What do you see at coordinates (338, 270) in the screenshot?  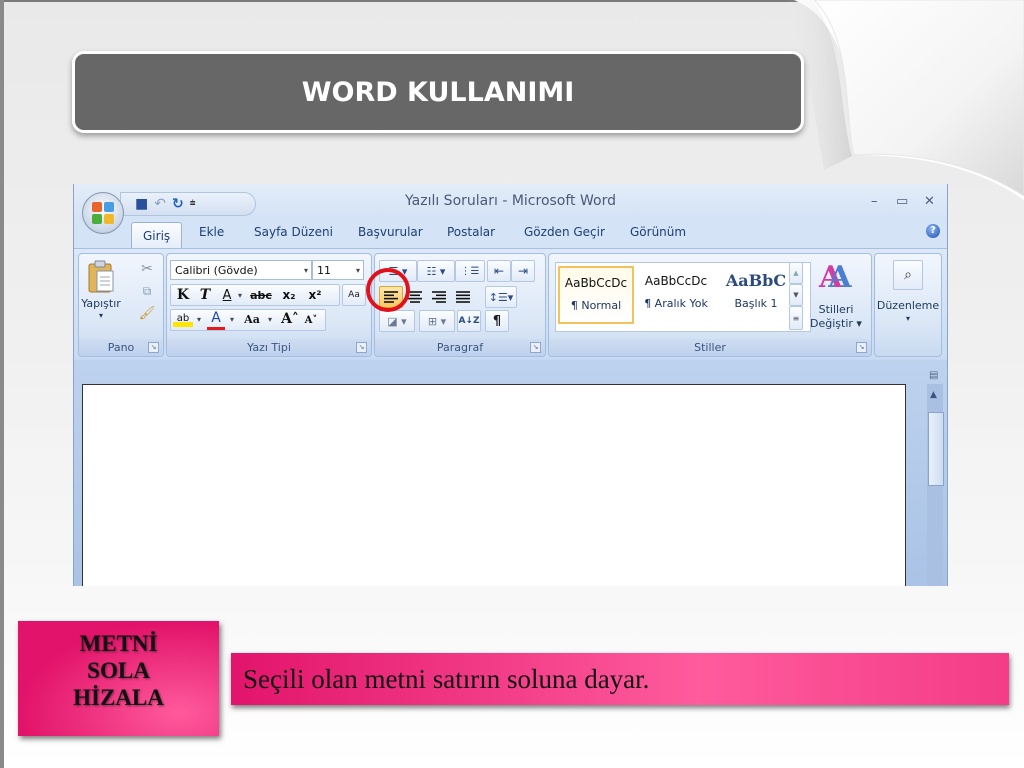 I see `font-size-combo: 11 ▾` at bounding box center [338, 270].